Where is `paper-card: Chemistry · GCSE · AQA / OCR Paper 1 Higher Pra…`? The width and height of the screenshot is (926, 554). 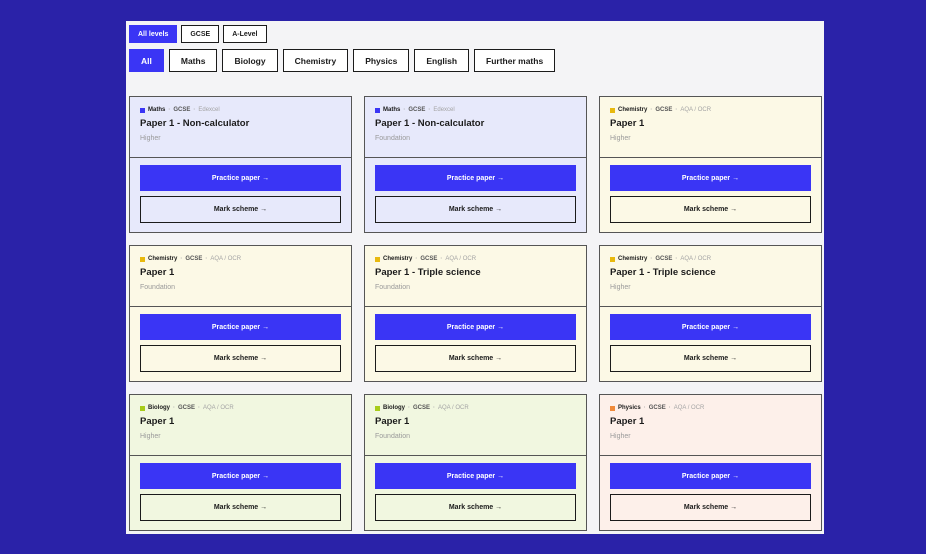
paper-card: Chemistry · GCSE · AQA / OCR Paper 1 Higher Pra… is located at coordinates (710, 164).